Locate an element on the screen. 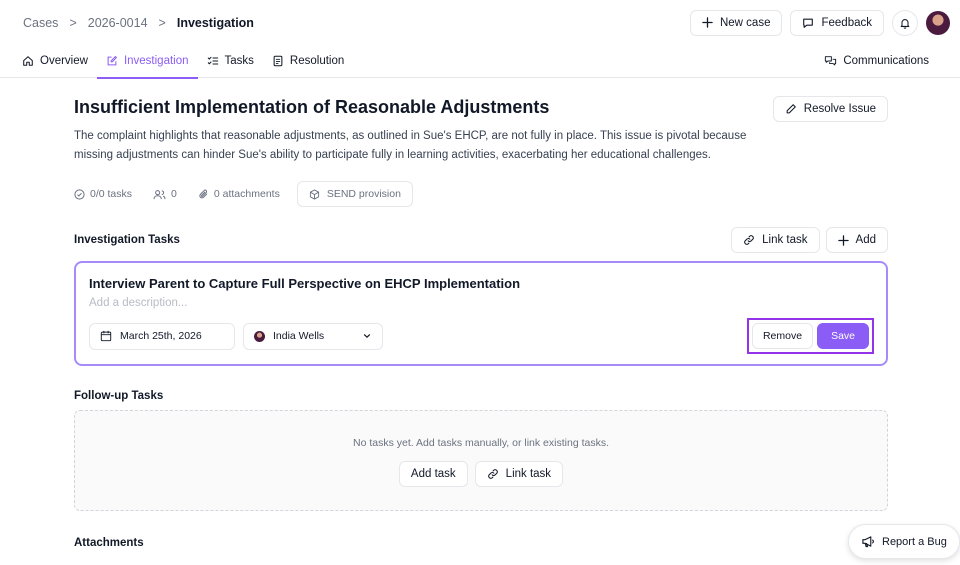  pencil-icon is located at coordinates (791, 109).